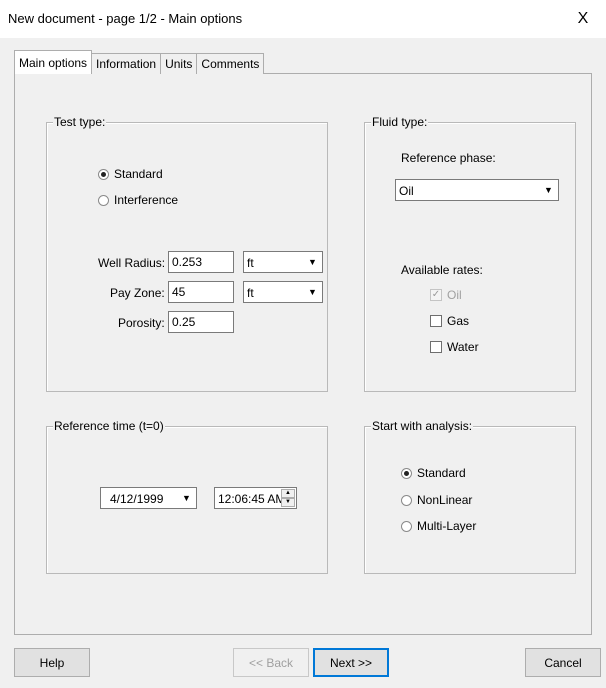 This screenshot has width=606, height=688. What do you see at coordinates (448, 158) in the screenshot?
I see `reference-phase-label: Reference phase:` at bounding box center [448, 158].